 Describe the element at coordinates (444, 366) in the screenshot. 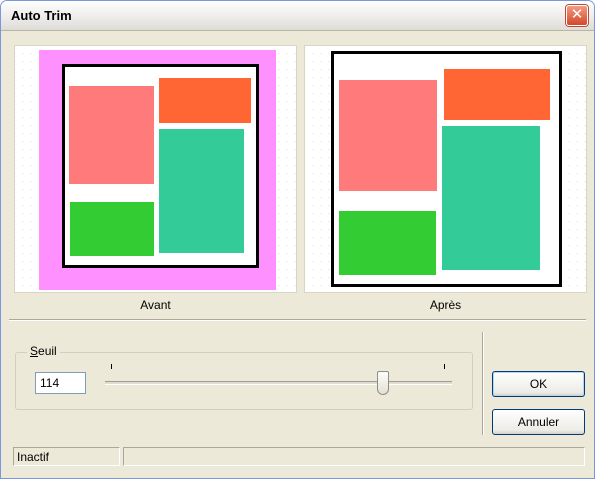

I see `slider-tick-max` at that location.